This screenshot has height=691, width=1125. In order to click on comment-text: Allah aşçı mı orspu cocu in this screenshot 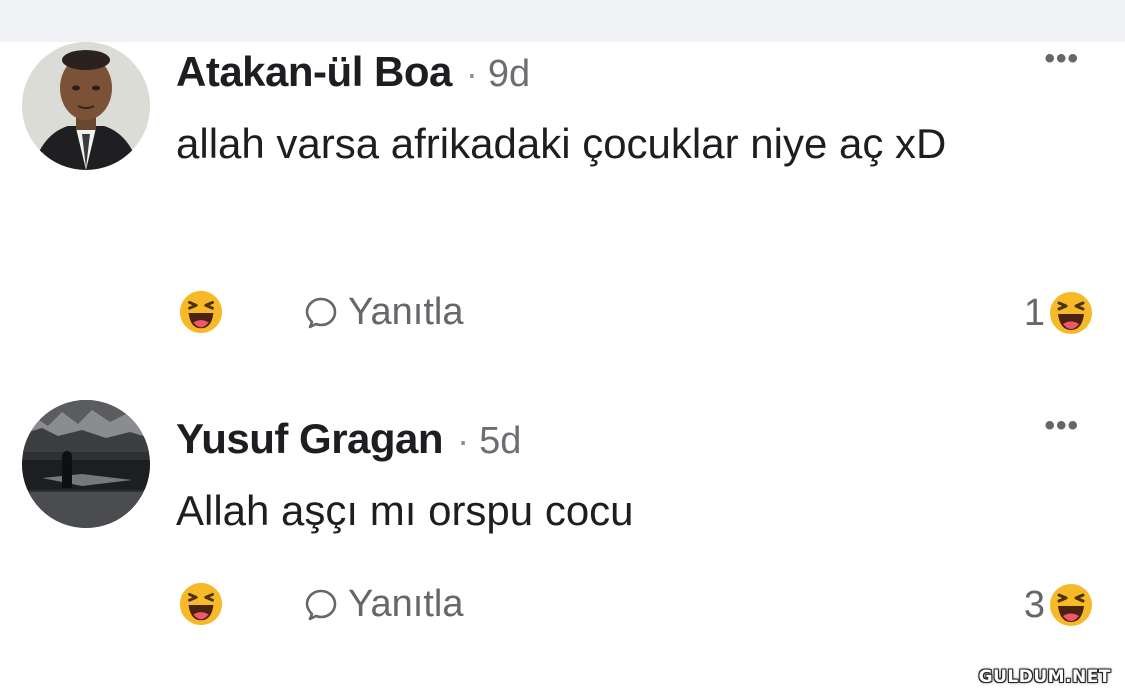, I will do `click(405, 510)`.